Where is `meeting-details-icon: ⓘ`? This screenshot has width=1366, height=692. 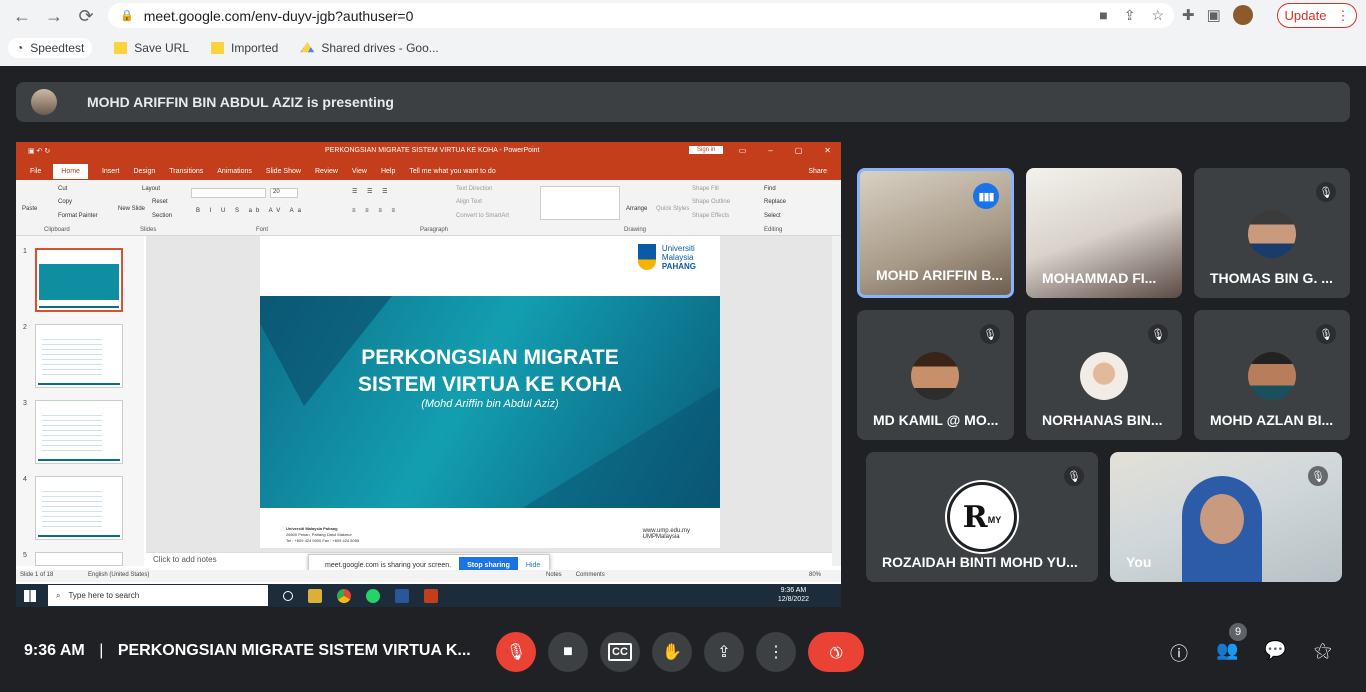 meeting-details-icon: ⓘ is located at coordinates (1179, 653).